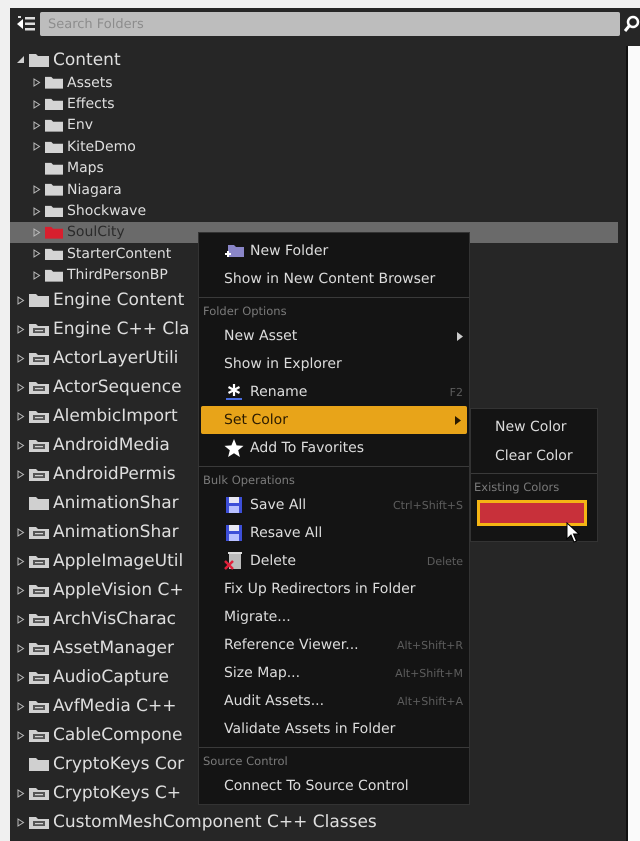 The height and width of the screenshot is (841, 640). Describe the element at coordinates (193, 822) in the screenshot. I see `folder-item: CustomMeshComponent C++ Classes` at that location.